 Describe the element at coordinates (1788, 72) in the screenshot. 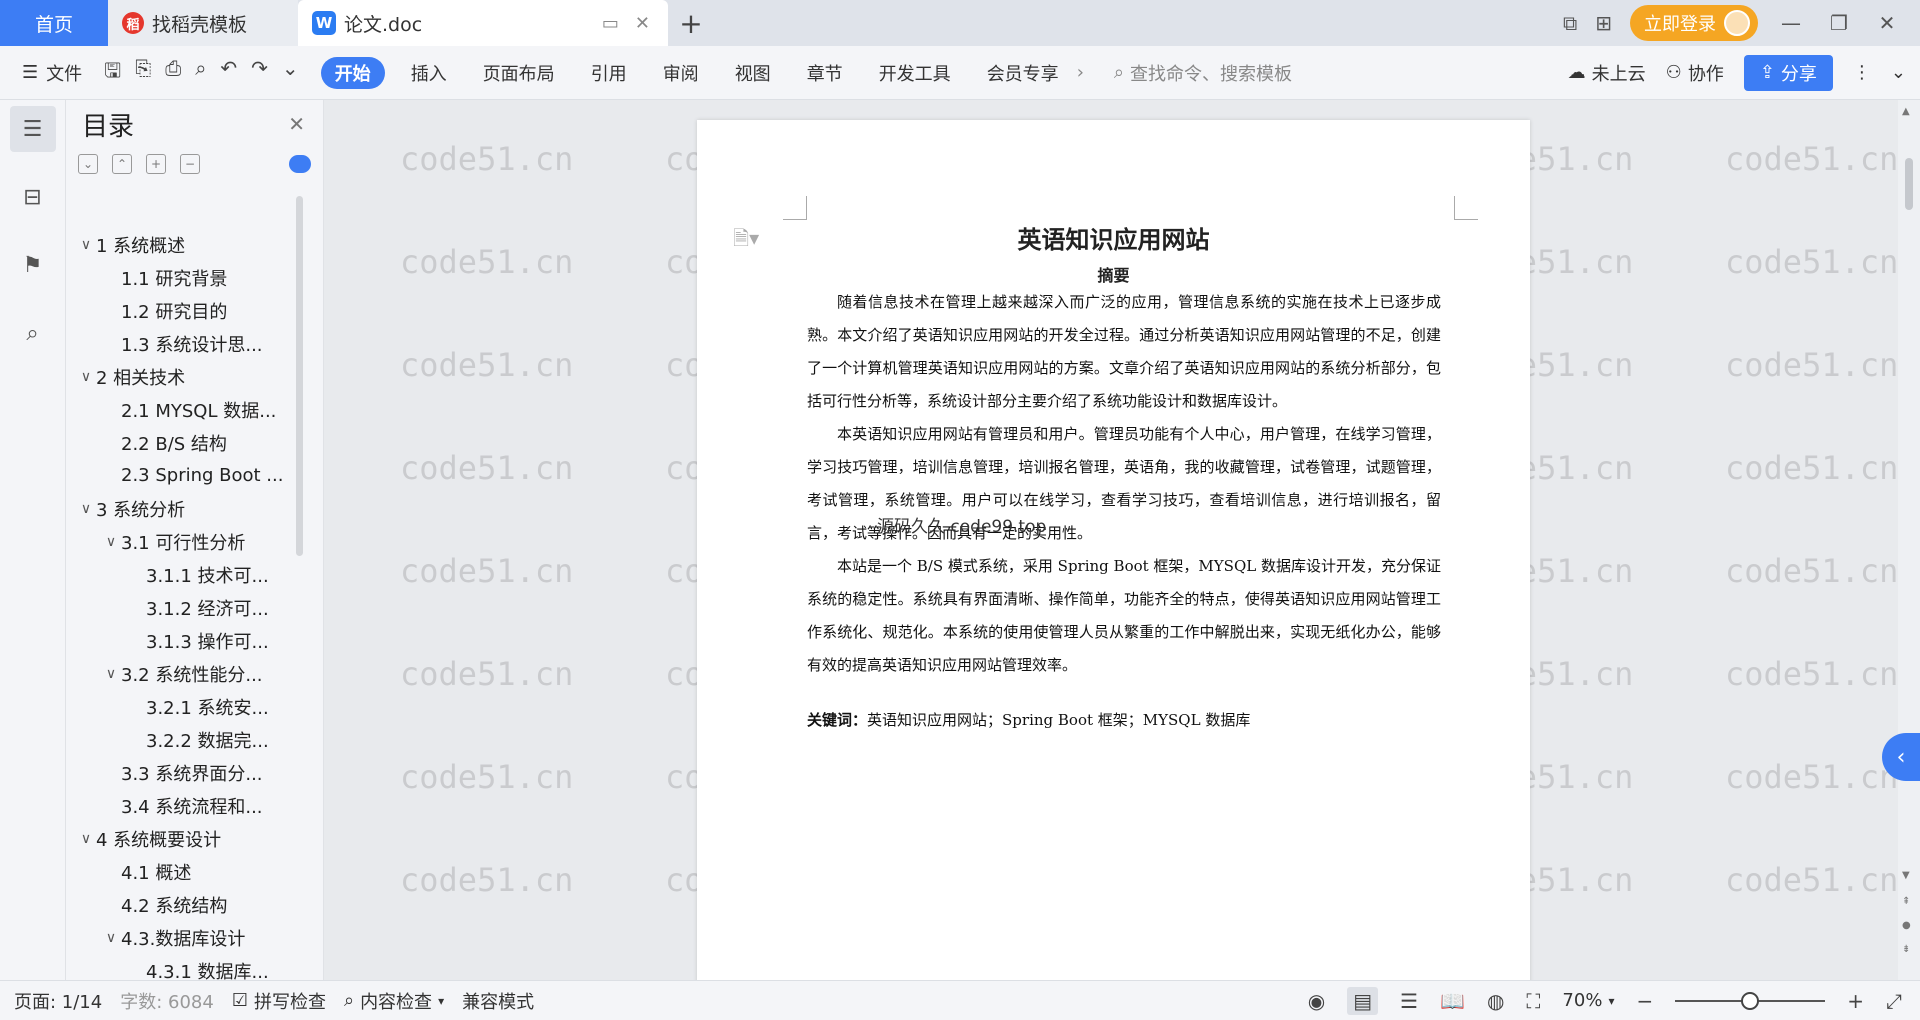

I see `share-button: ⇪ 分享` at that location.